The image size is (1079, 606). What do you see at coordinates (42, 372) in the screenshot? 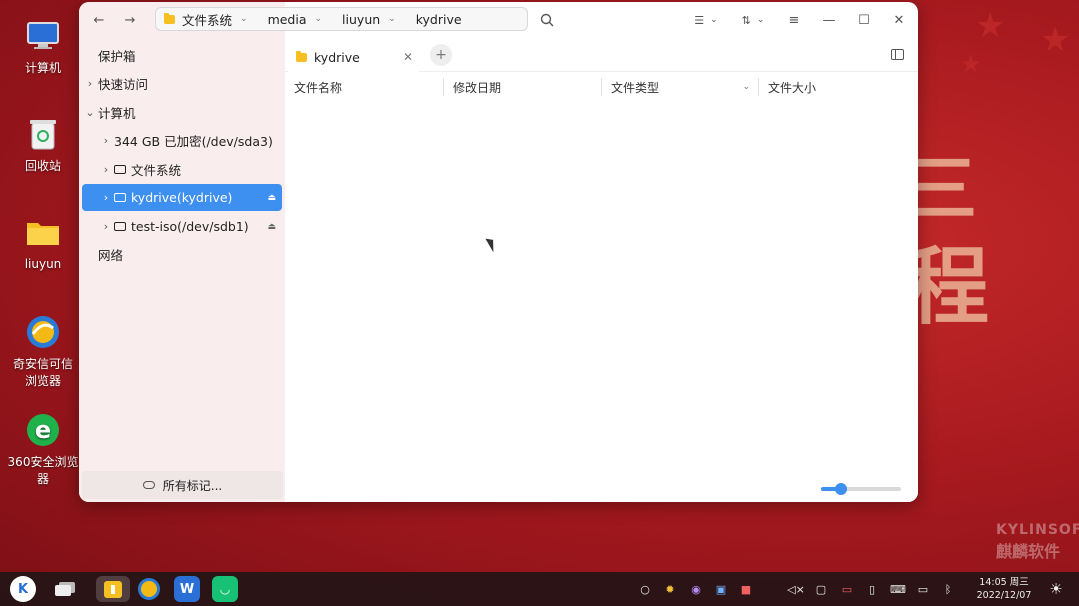
I see `desktop-icon-label: 奇安信可信 浏览器` at bounding box center [42, 372].